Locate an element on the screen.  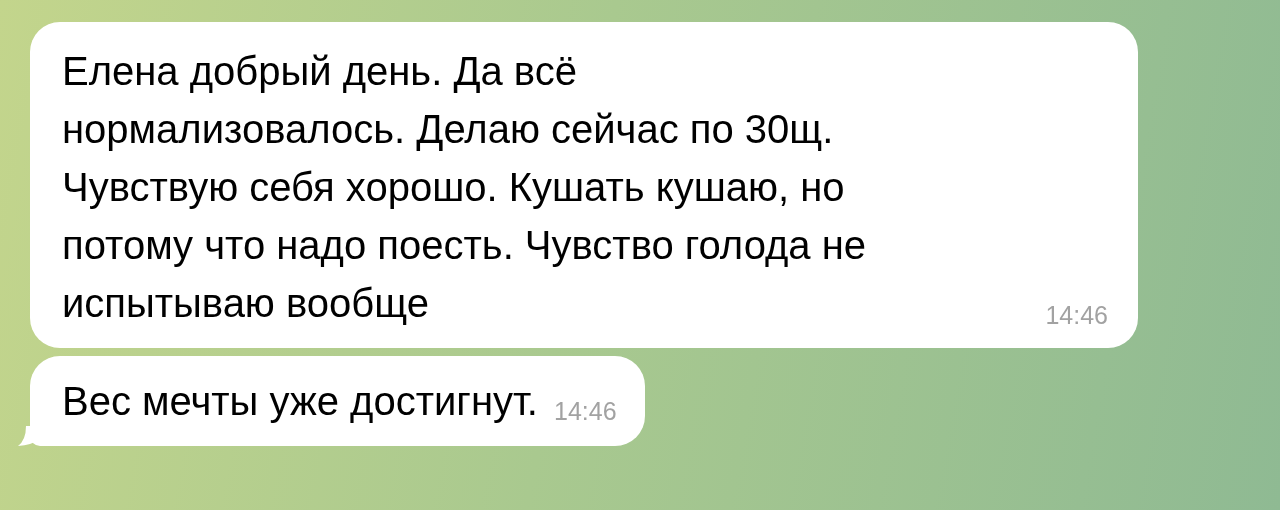
message-text: Вес мечты уже достигнут. is located at coordinates (300, 401).